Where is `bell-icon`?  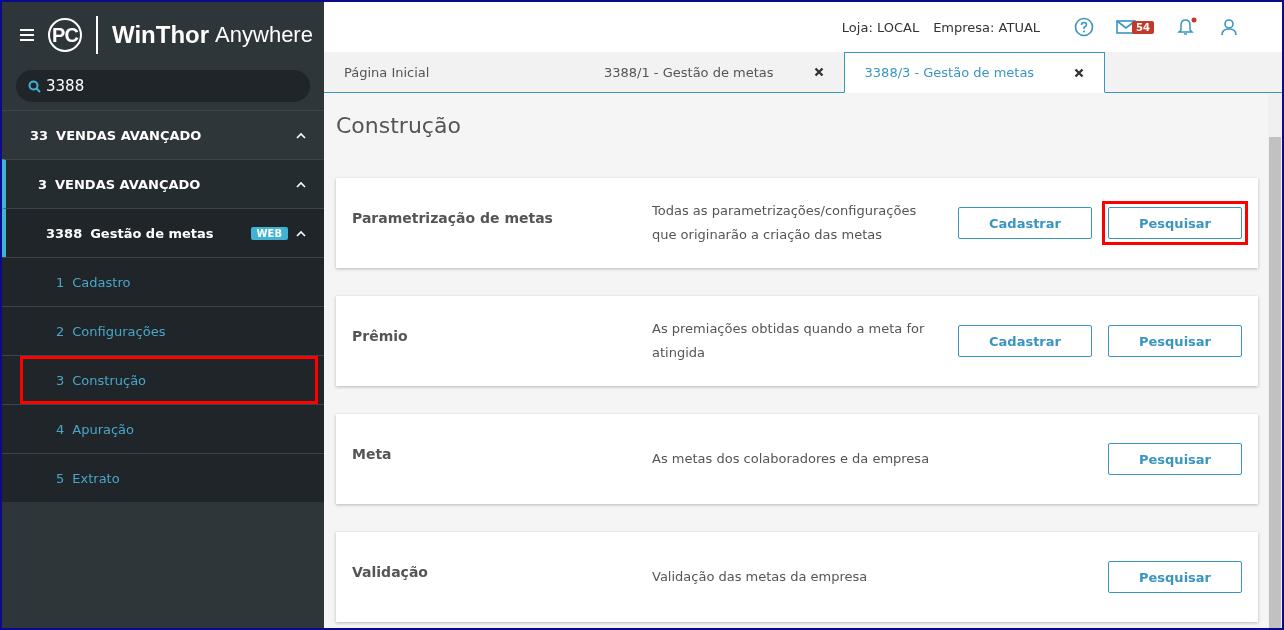 bell-icon is located at coordinates (1187, 27).